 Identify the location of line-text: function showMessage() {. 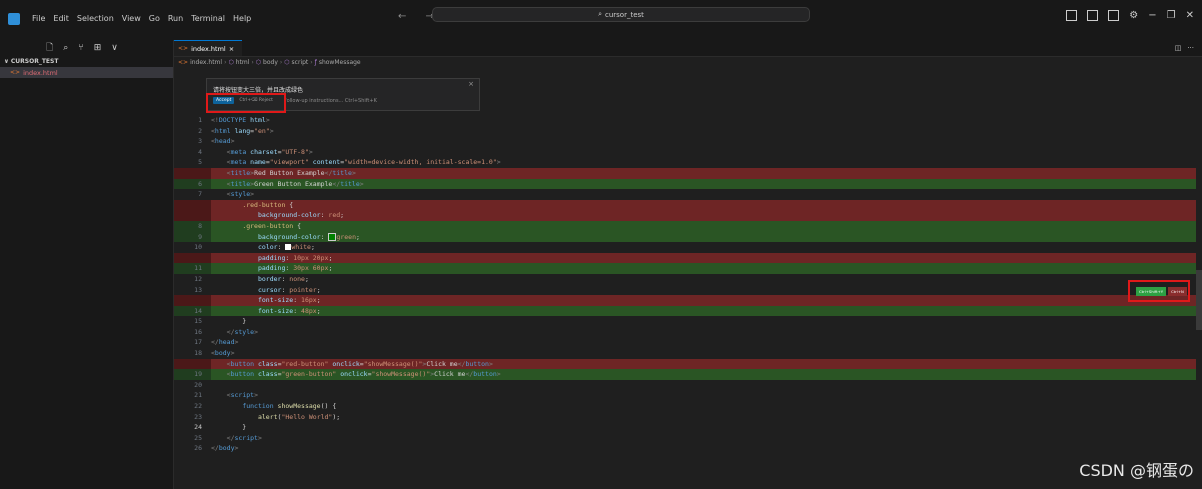
(289, 406).